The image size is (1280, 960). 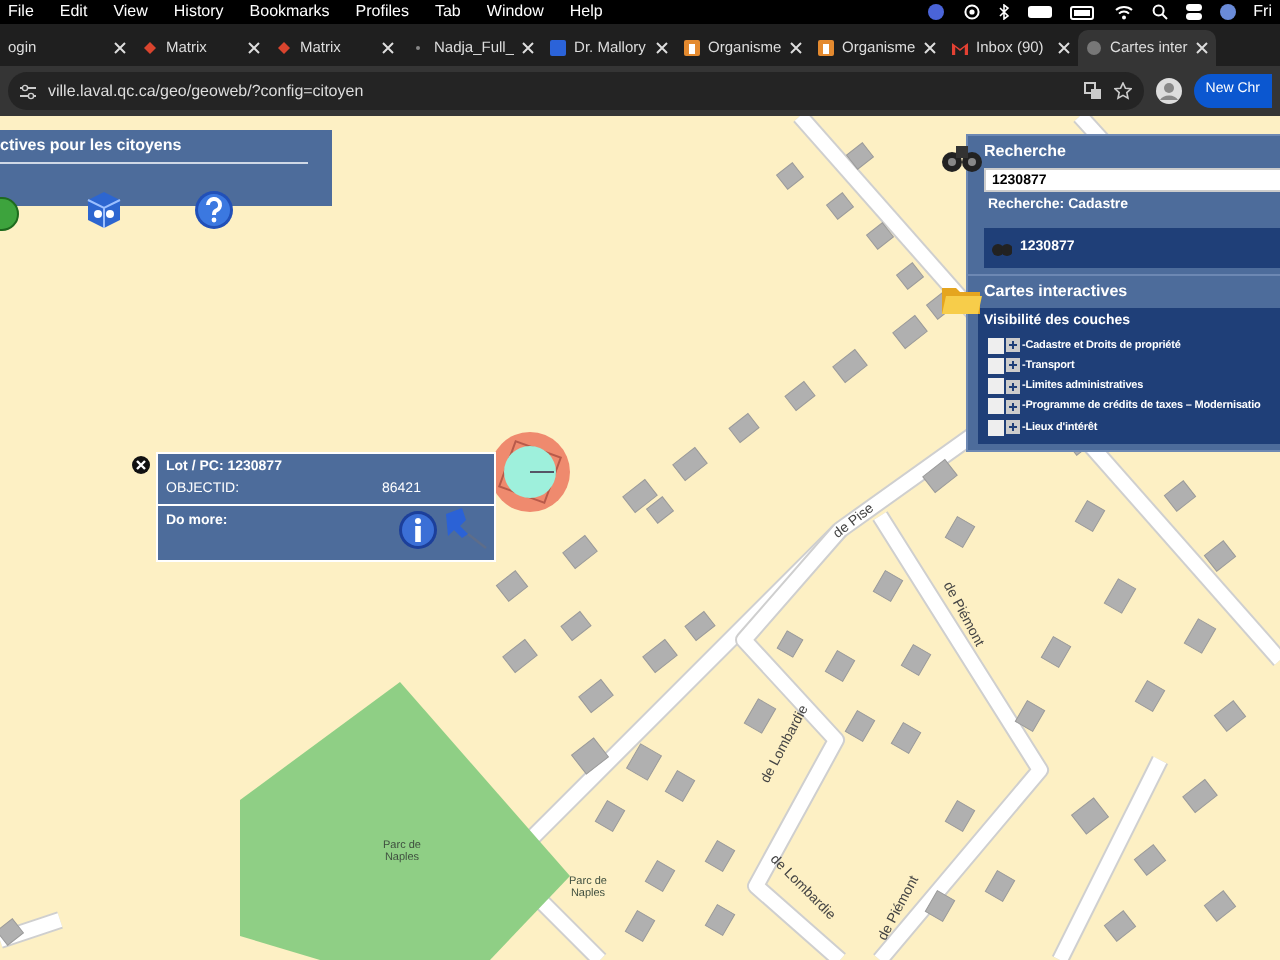 What do you see at coordinates (418, 530) in the screenshot?
I see `info-icon` at bounding box center [418, 530].